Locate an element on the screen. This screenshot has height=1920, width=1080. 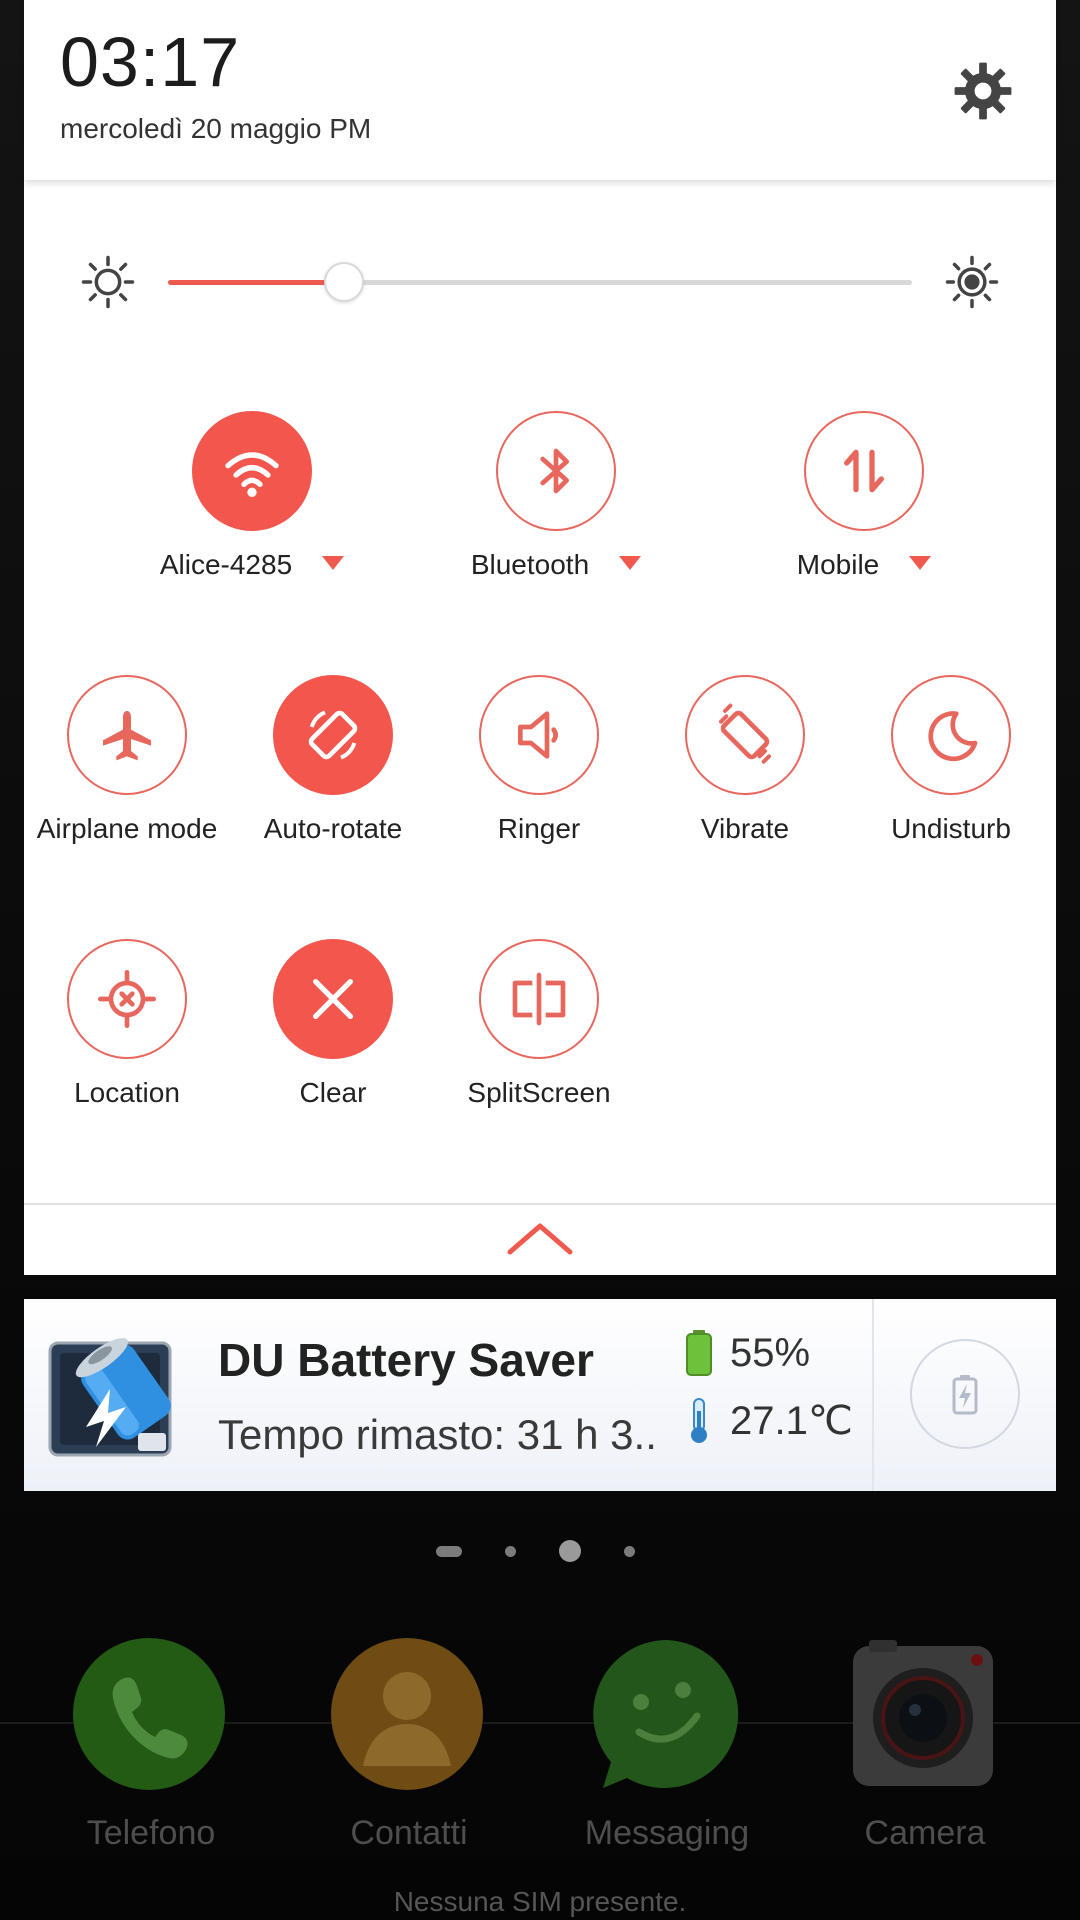
brightness-slider-fill is located at coordinates (256, 282).